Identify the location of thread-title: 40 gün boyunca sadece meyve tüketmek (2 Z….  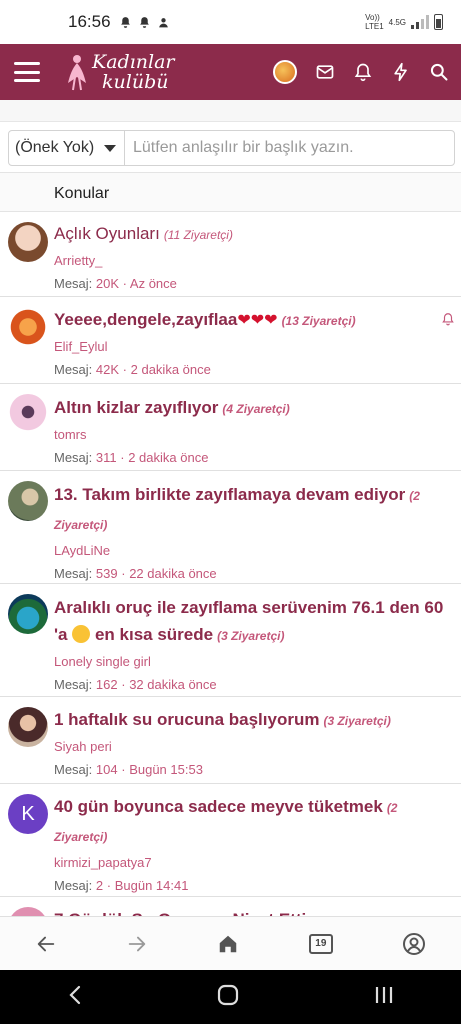
(253, 822).